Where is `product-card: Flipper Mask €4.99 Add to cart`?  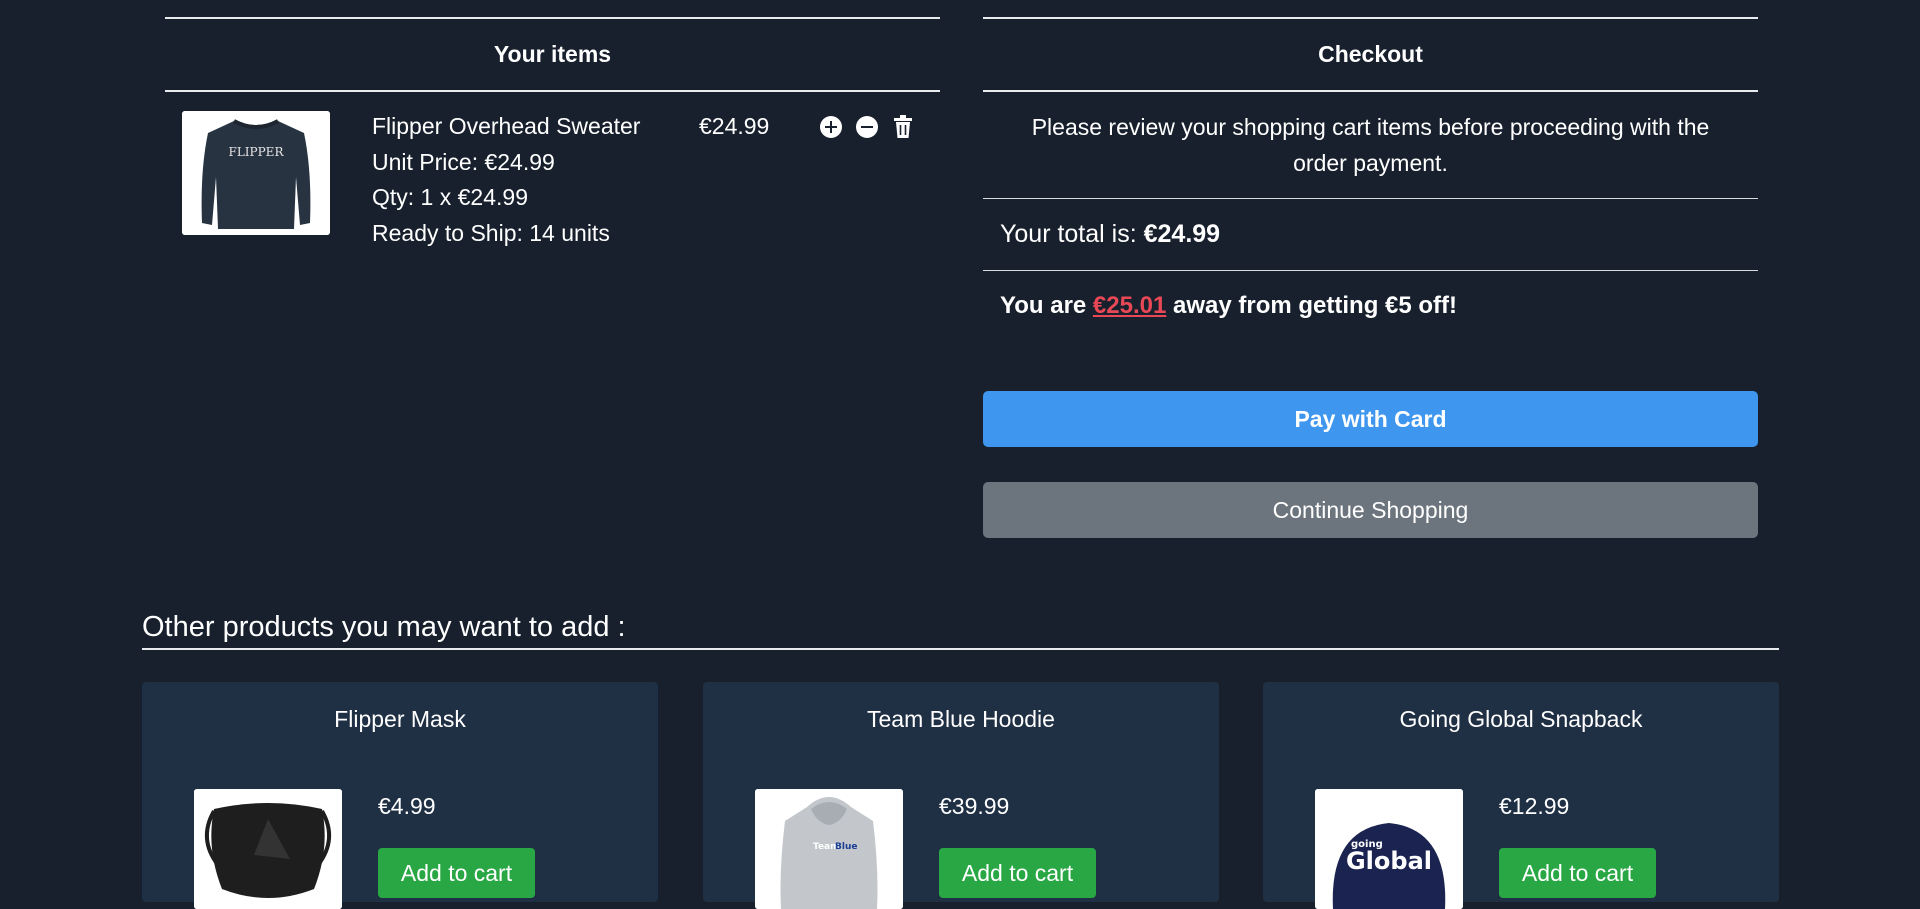 product-card: Flipper Mask €4.99 Add to cart is located at coordinates (400, 795).